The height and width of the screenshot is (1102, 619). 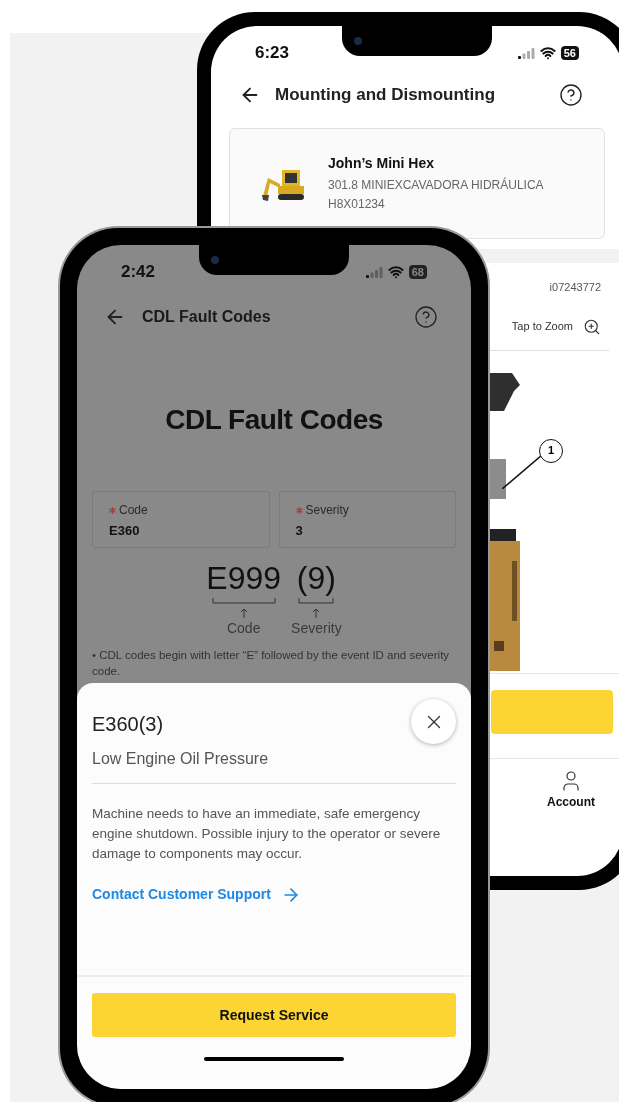 What do you see at coordinates (128, 724) in the screenshot?
I see `sheet-title: E360(3)` at bounding box center [128, 724].